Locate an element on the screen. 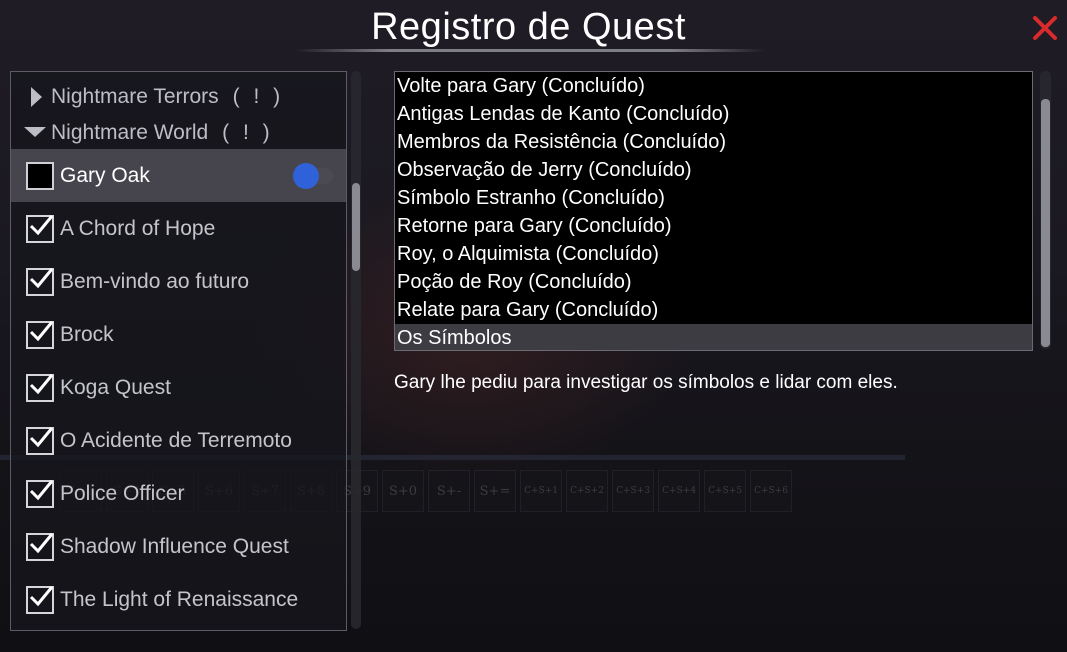 This screenshot has height=652, width=1067. hotbar-slot: C+S+6 is located at coordinates (771, 491).